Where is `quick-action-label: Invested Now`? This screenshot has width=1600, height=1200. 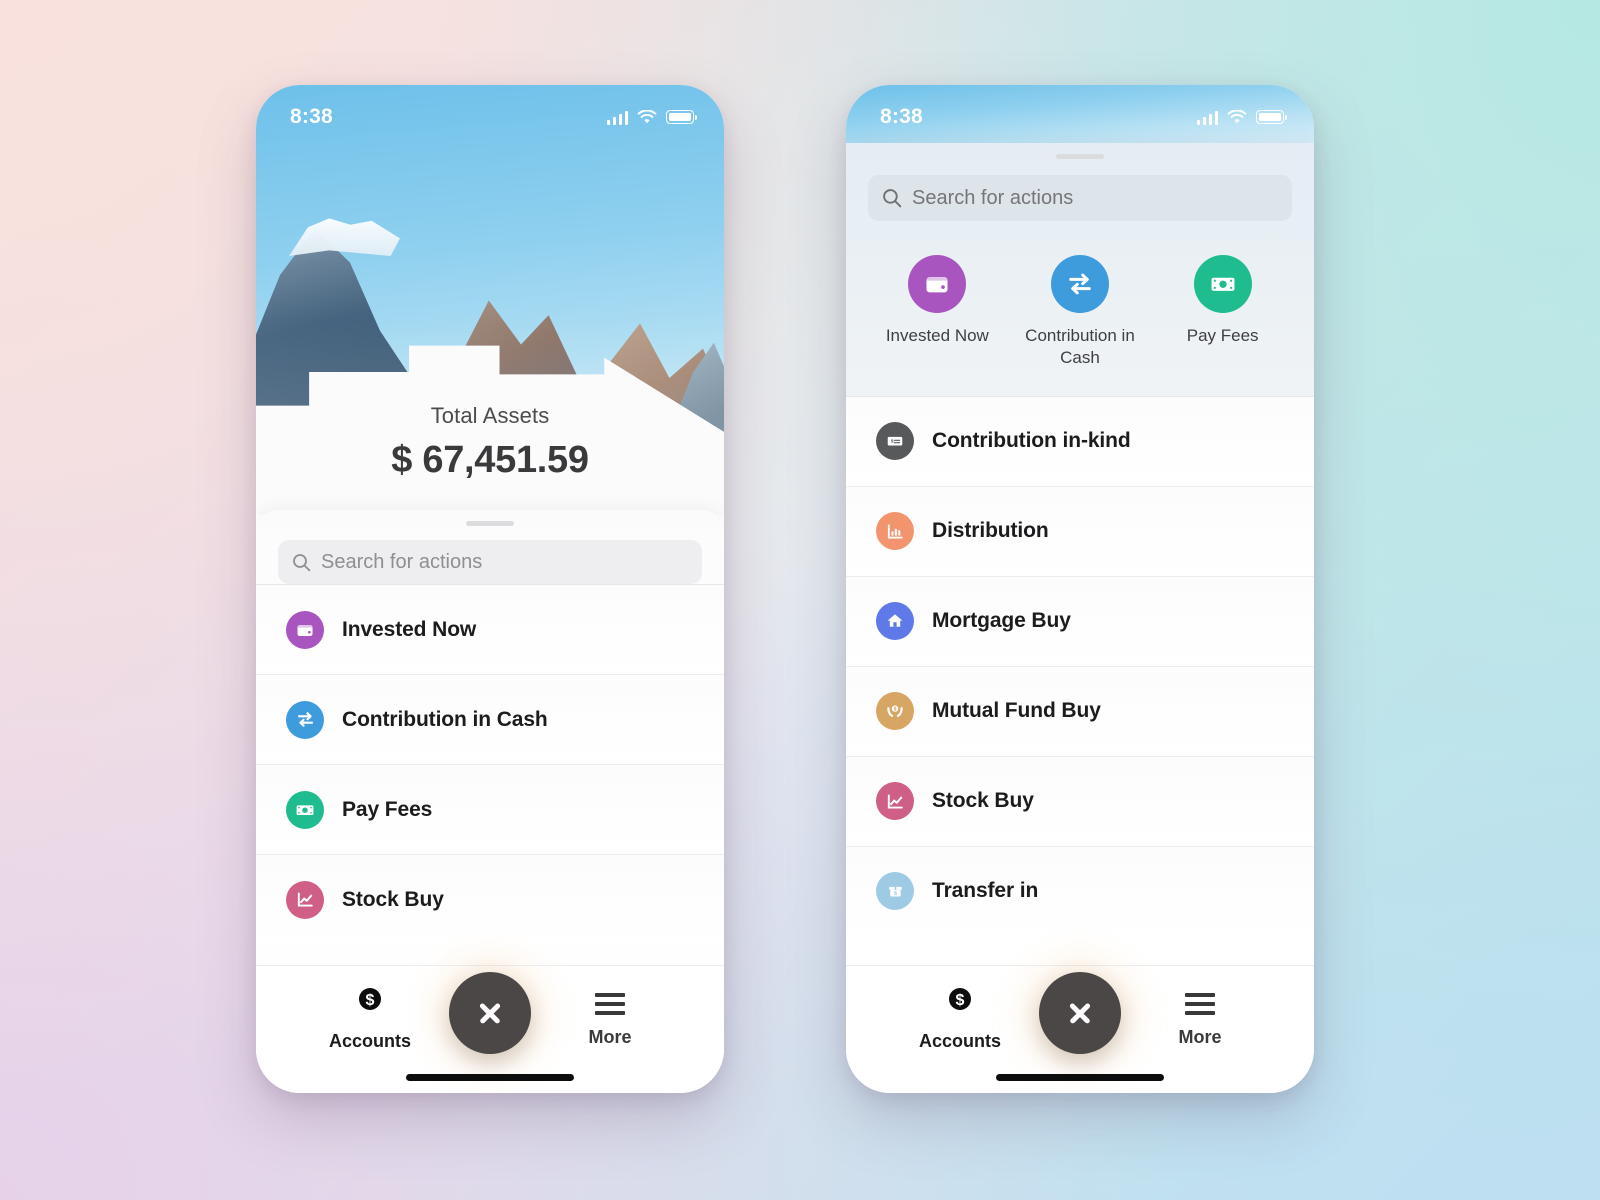 quick-action-label: Invested Now is located at coordinates (937, 335).